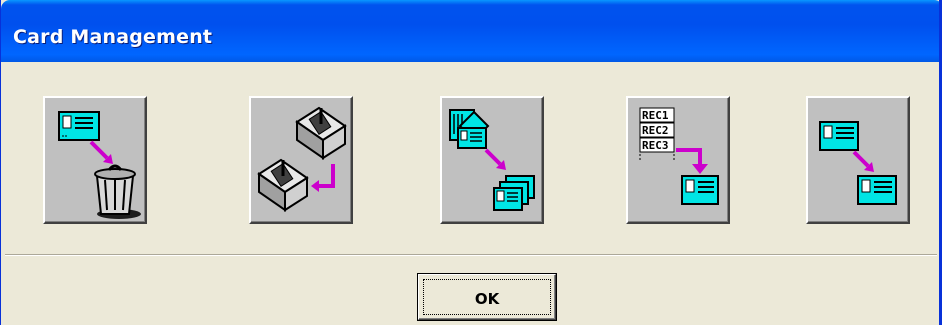  I want to click on trash-can-icon, so click(117, 191).